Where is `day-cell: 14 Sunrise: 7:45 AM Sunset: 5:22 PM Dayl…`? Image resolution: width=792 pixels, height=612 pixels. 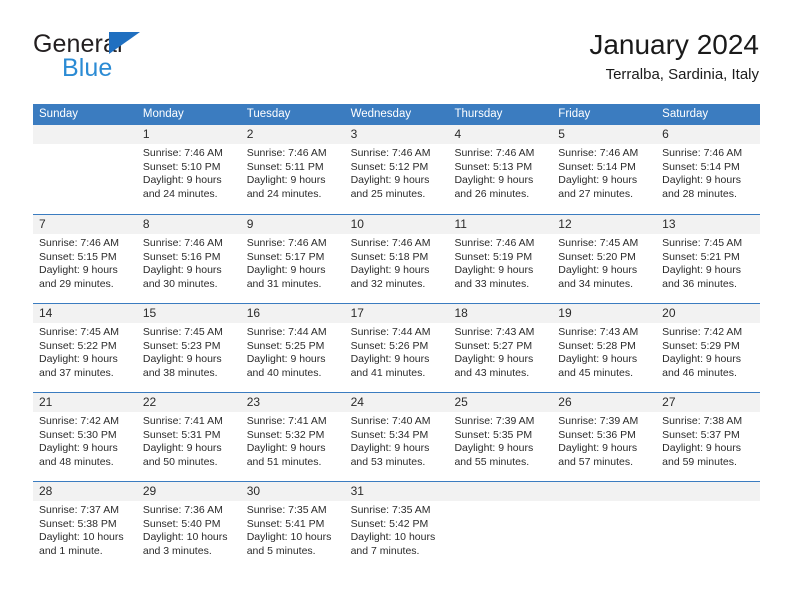
day-cell: 14 Sunrise: 7:45 AM Sunset: 5:22 PM Dayl… is located at coordinates (85, 348).